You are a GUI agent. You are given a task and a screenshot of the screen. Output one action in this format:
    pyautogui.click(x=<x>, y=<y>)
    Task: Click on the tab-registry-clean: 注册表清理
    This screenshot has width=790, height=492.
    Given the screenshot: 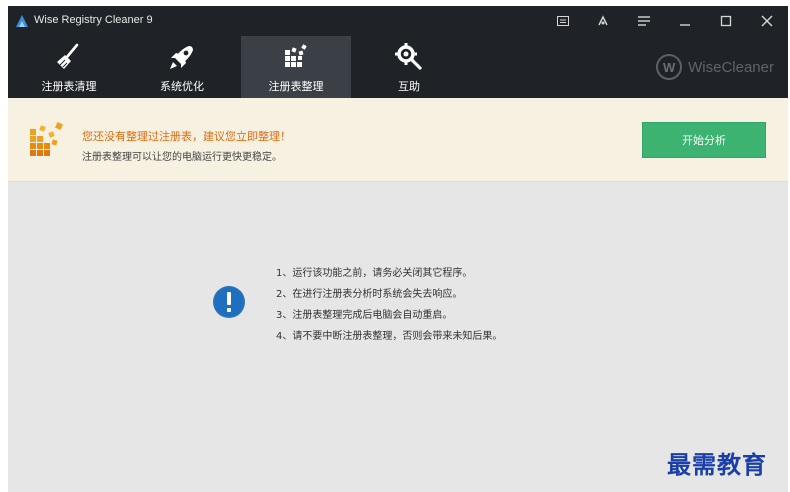 What is the action you would take?
    pyautogui.click(x=69, y=67)
    